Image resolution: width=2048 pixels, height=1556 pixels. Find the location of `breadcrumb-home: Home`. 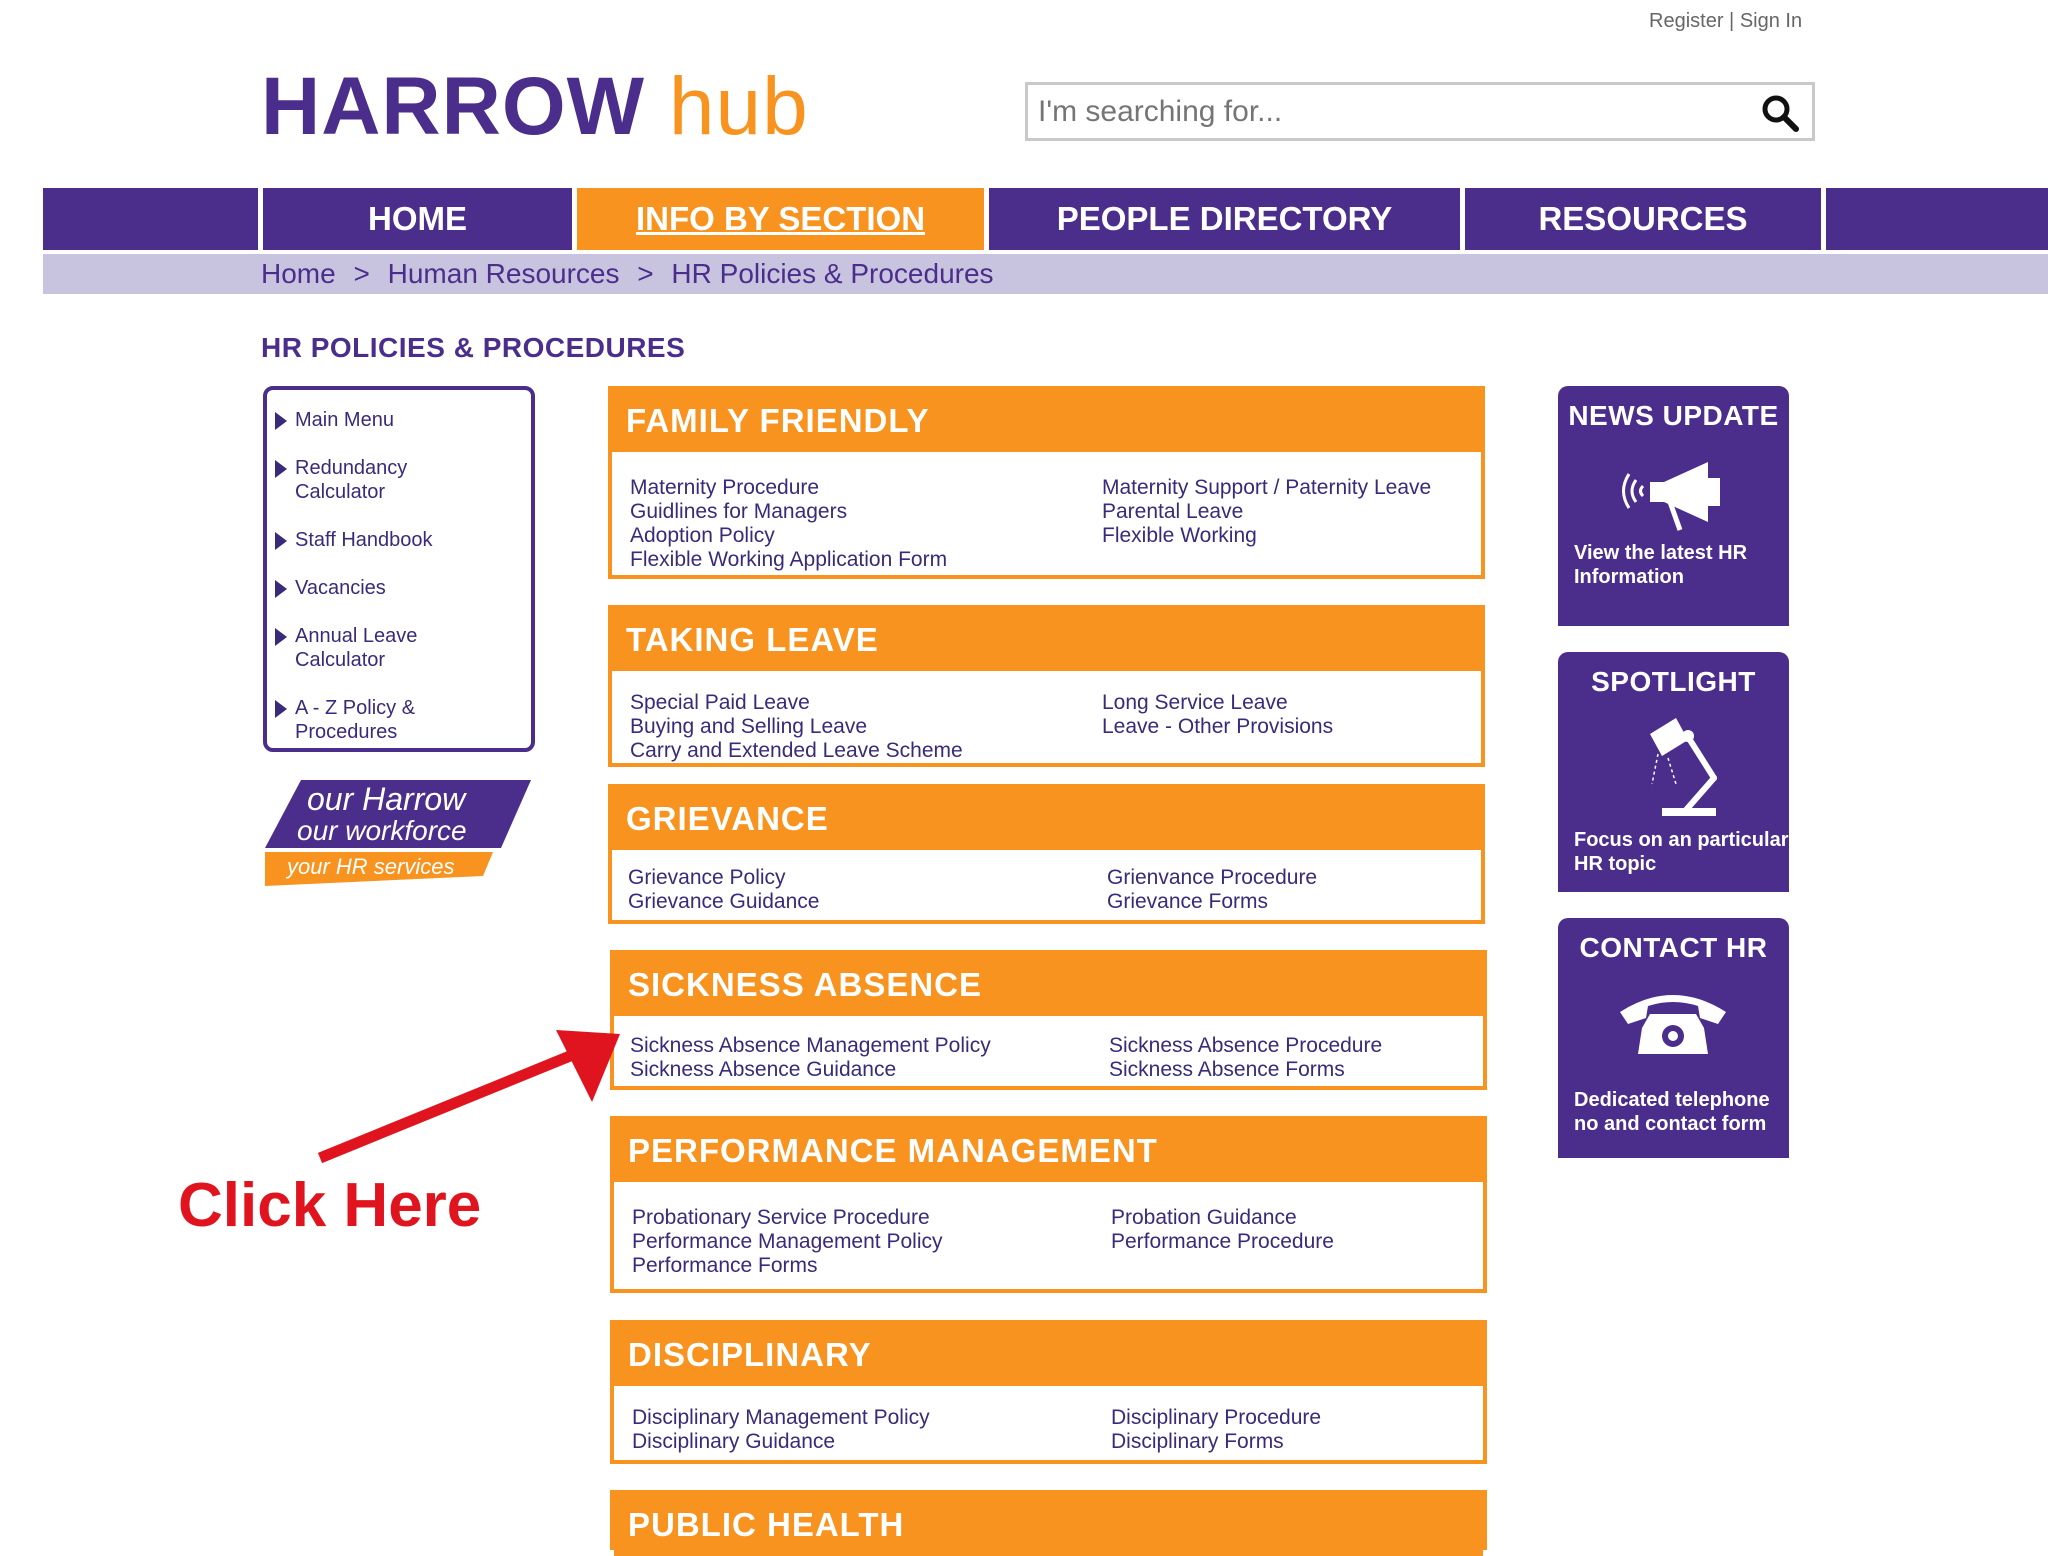

breadcrumb-home: Home is located at coordinates (298, 273).